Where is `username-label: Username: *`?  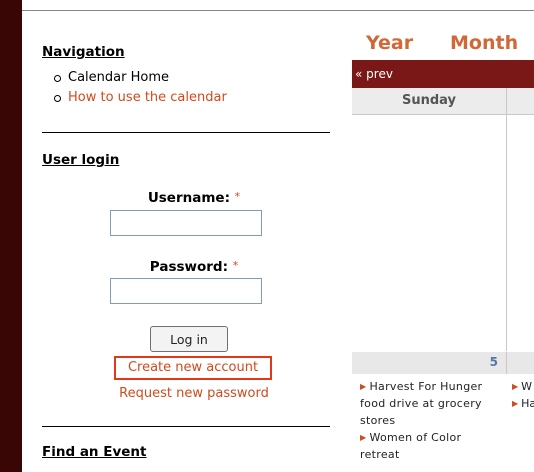
username-label: Username: * is located at coordinates (194, 198).